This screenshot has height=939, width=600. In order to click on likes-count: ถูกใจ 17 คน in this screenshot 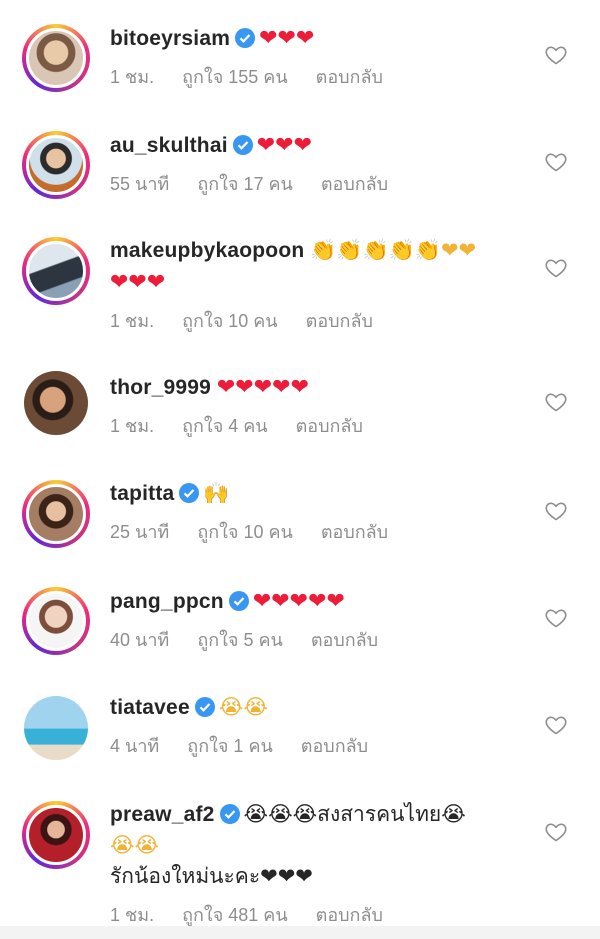, I will do `click(245, 183)`.